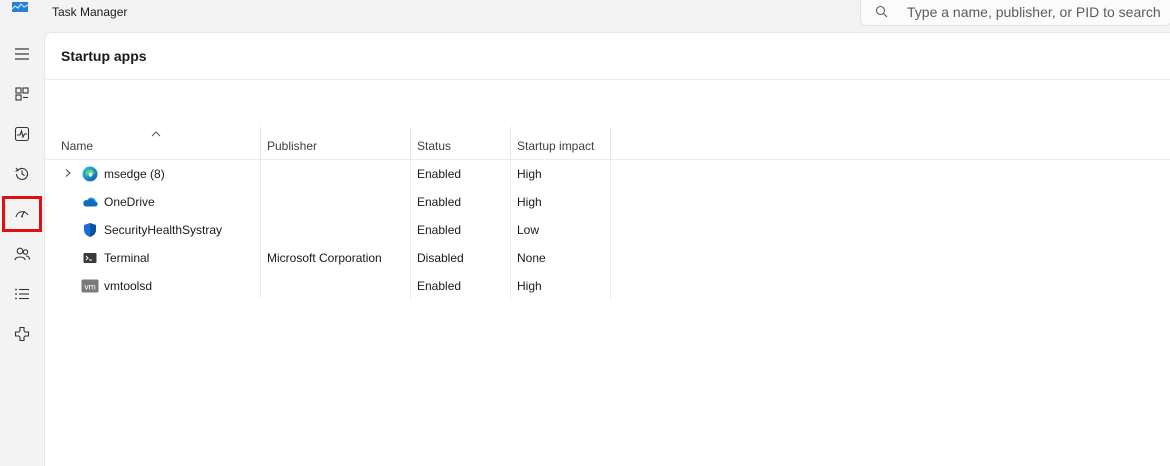  What do you see at coordinates (90, 230) in the screenshot?
I see `security-shield-icon` at bounding box center [90, 230].